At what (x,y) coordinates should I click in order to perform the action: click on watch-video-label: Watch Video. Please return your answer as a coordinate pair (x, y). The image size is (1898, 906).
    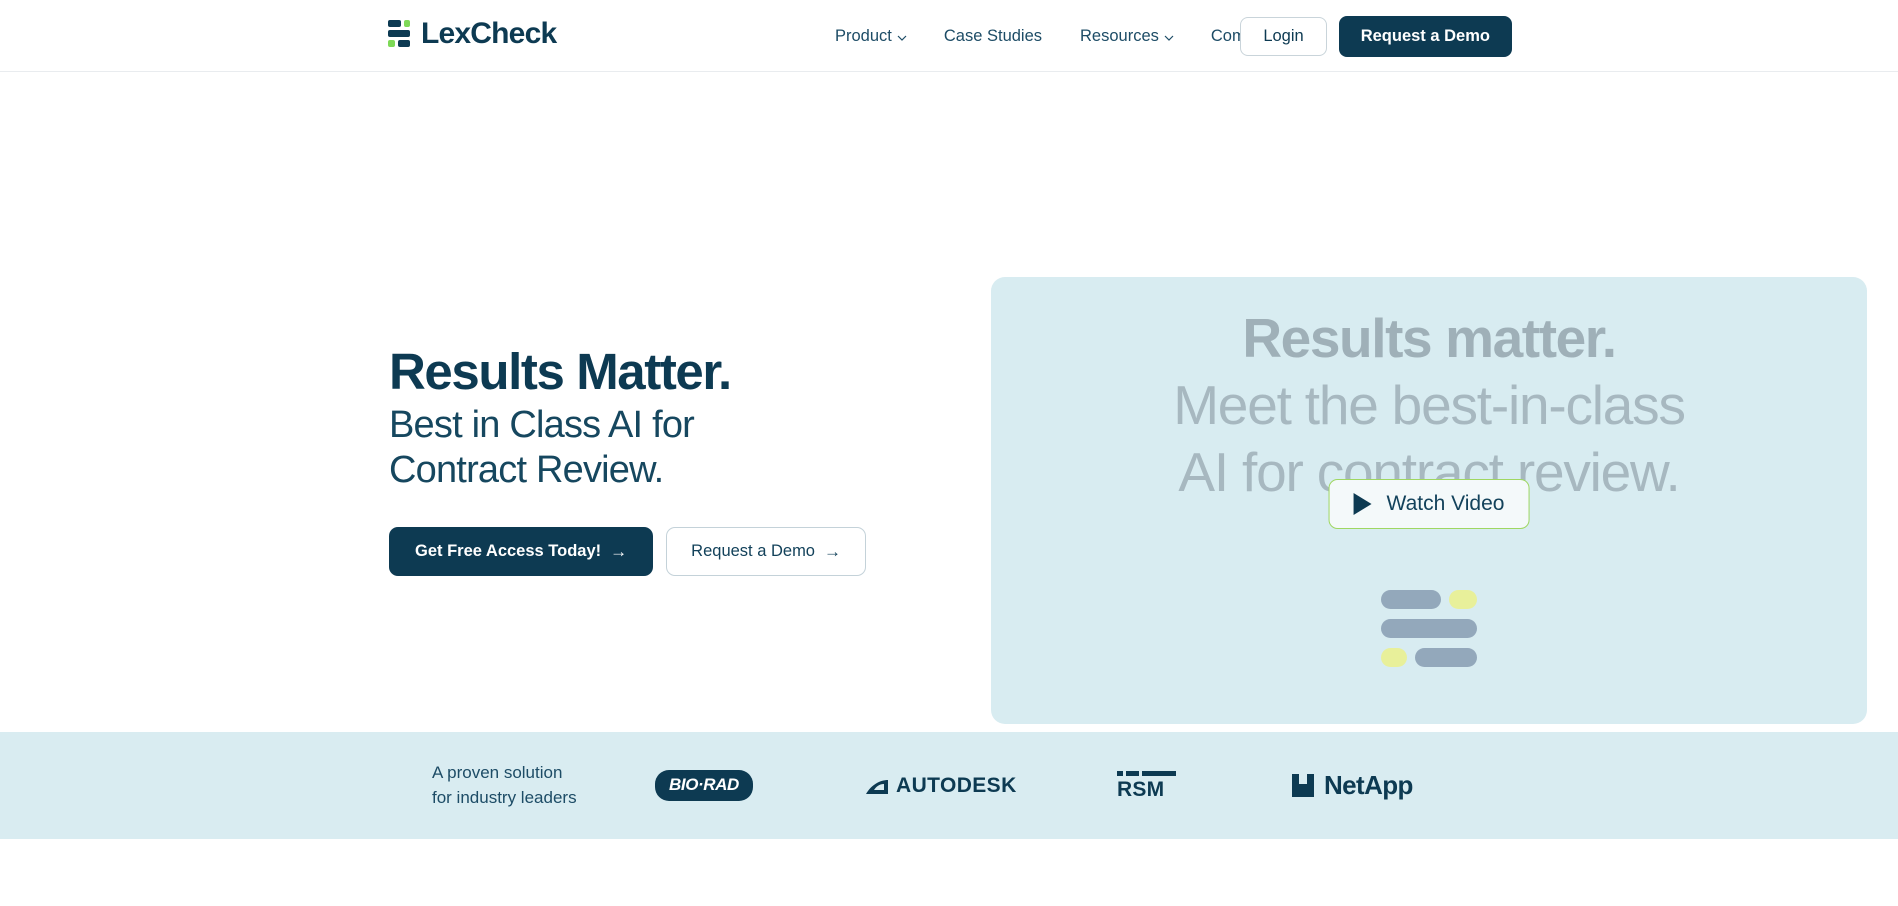
    Looking at the image, I should click on (1445, 503).